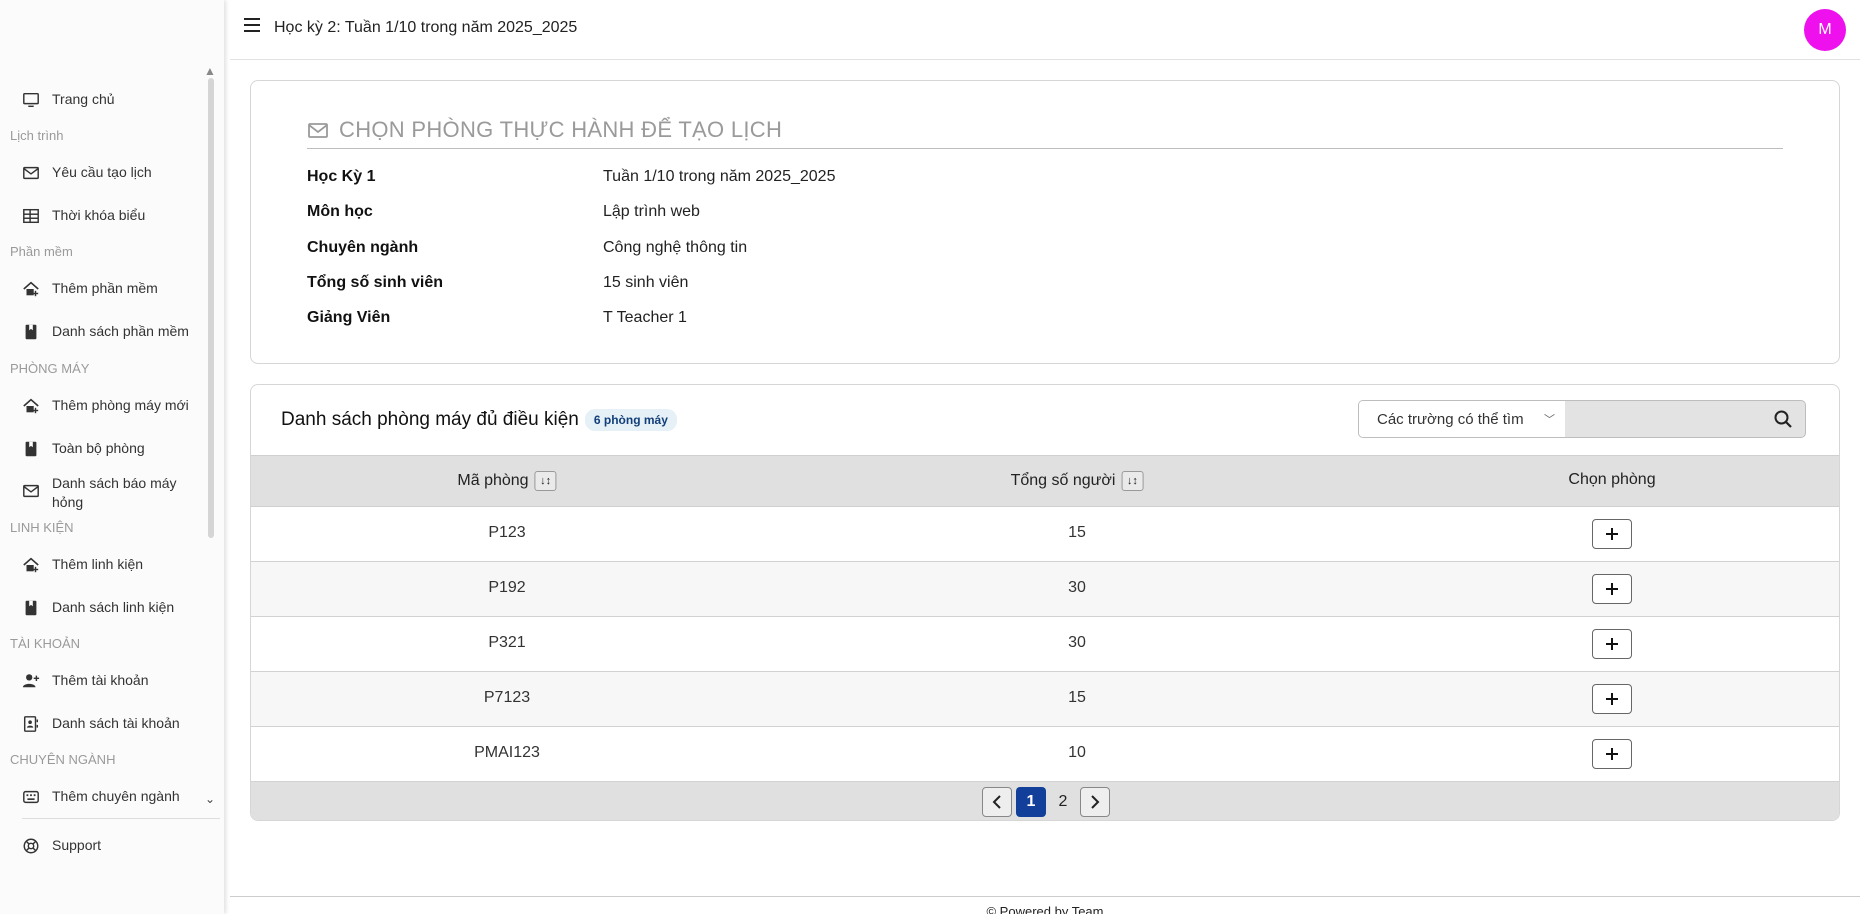 This screenshot has height=914, width=1860. I want to click on cell-room: P7123, so click(507, 697).